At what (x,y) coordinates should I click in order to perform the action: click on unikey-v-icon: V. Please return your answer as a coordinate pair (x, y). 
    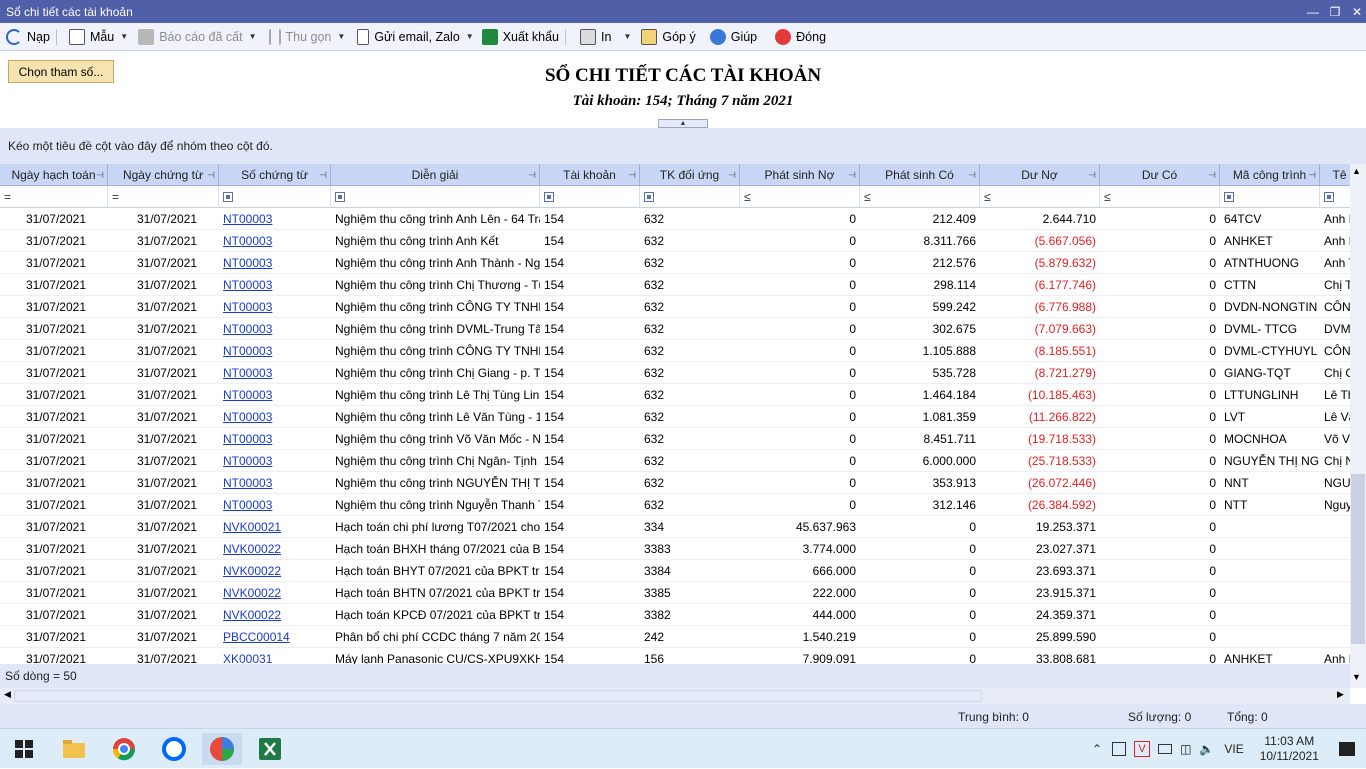
    Looking at the image, I should click on (1142, 749).